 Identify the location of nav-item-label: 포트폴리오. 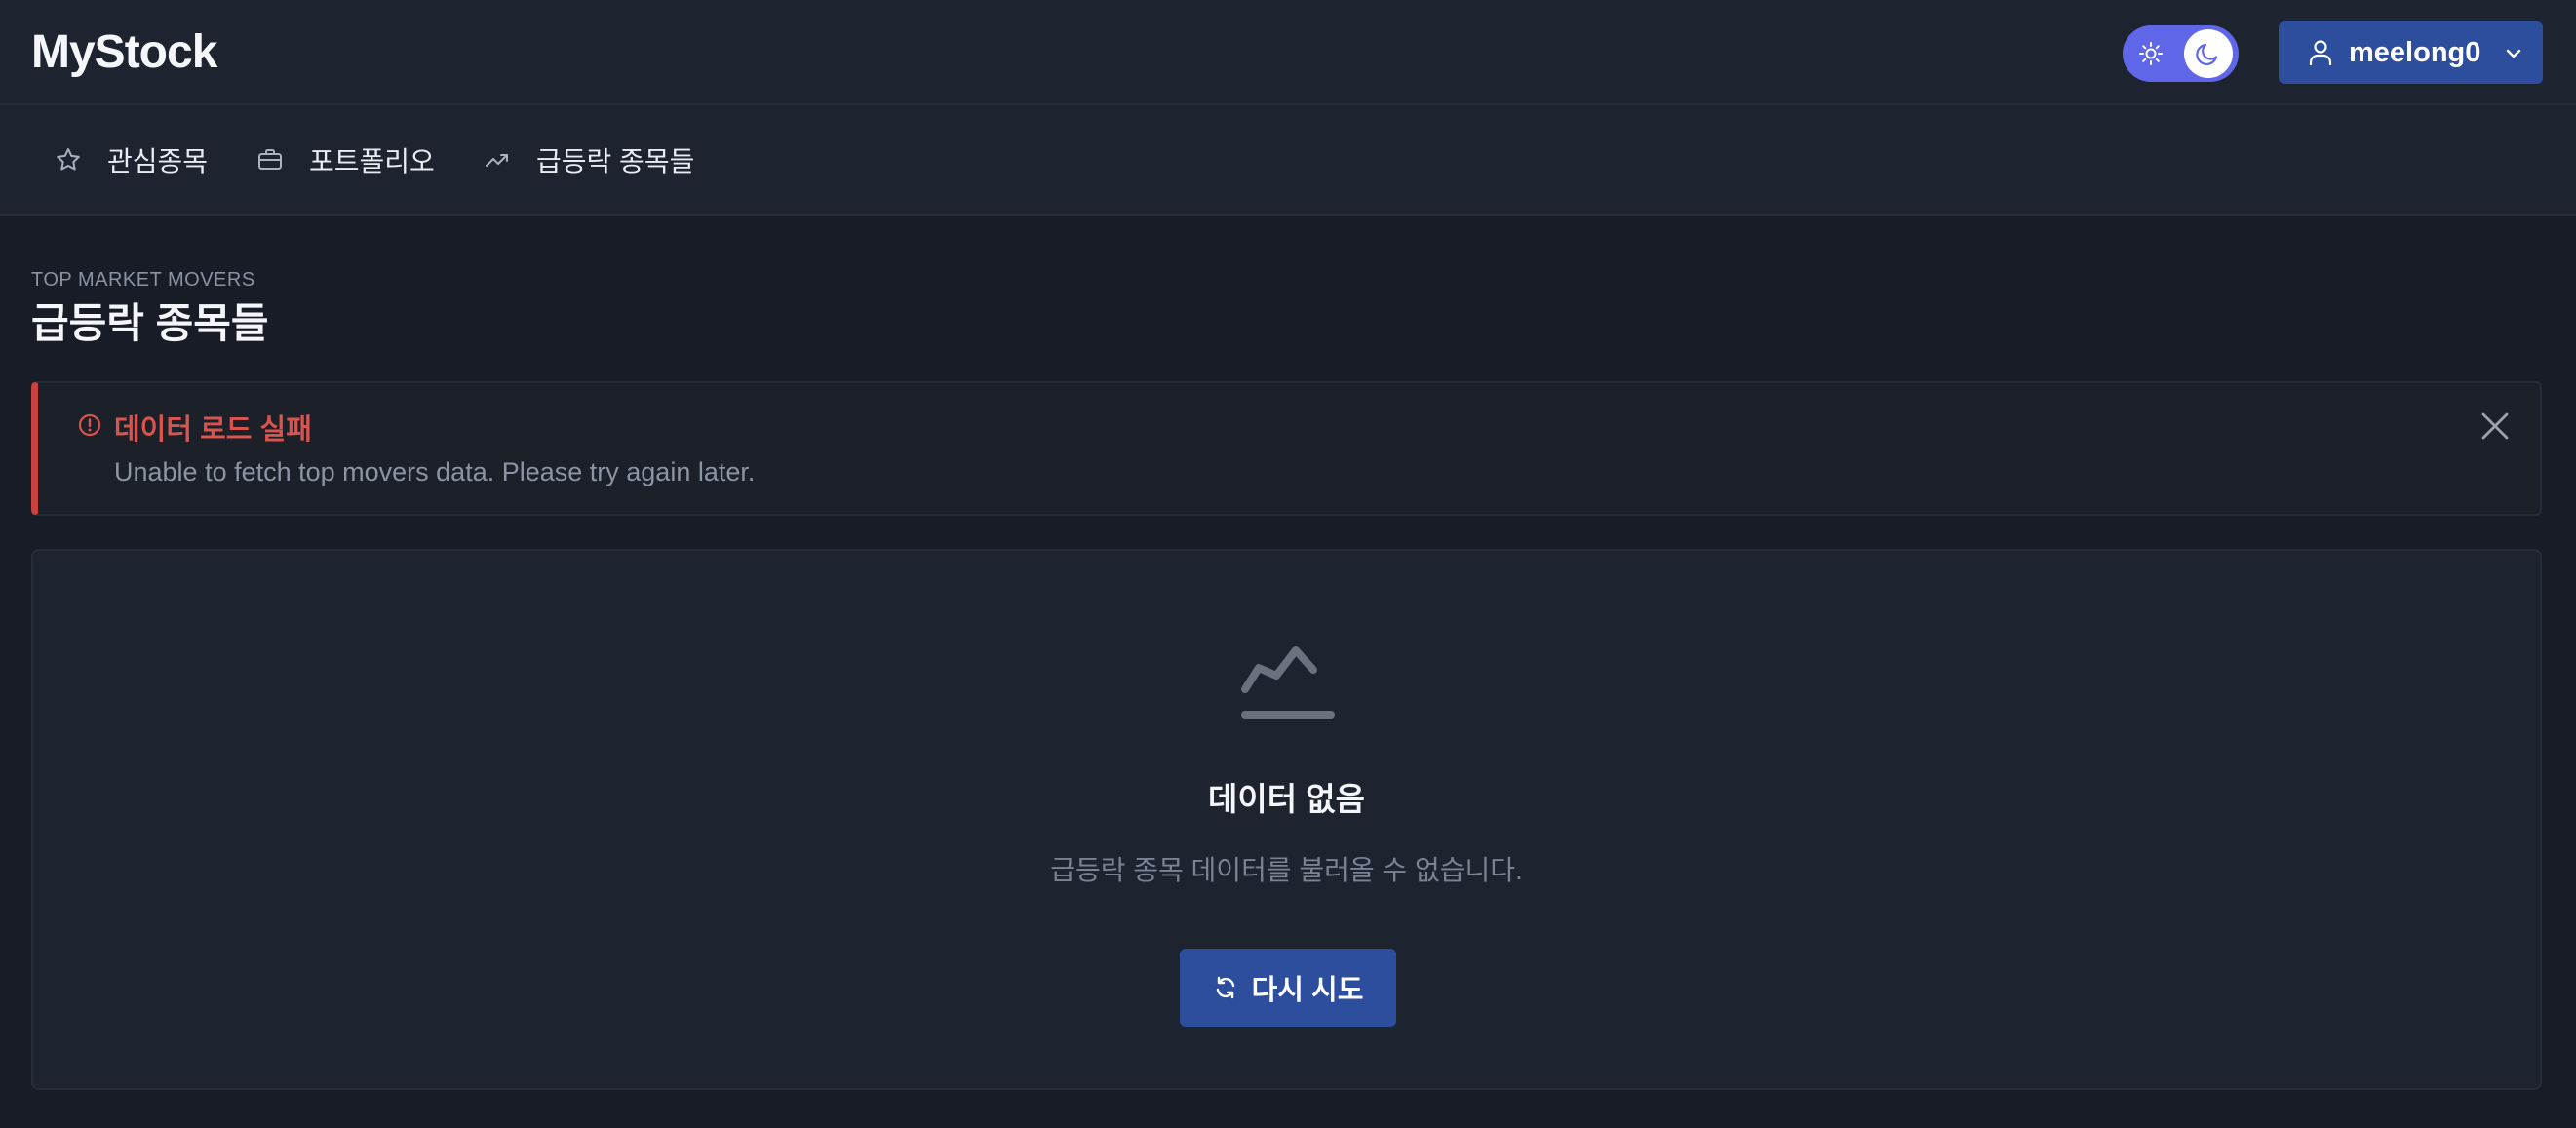
(372, 161).